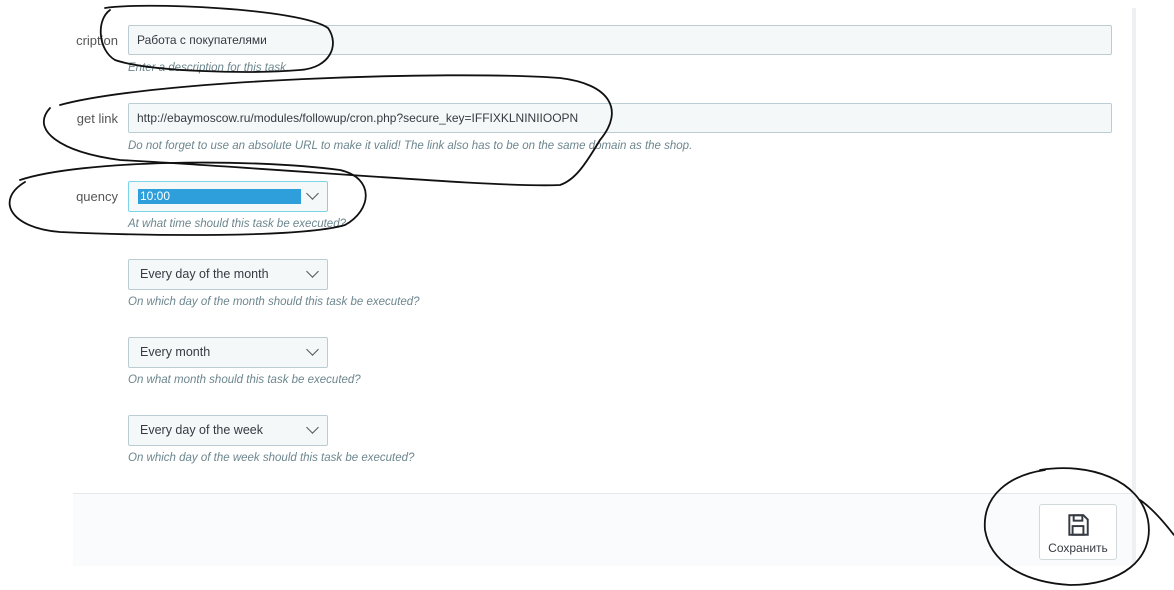  Describe the element at coordinates (97, 40) in the screenshot. I see `description-label: cription` at that location.